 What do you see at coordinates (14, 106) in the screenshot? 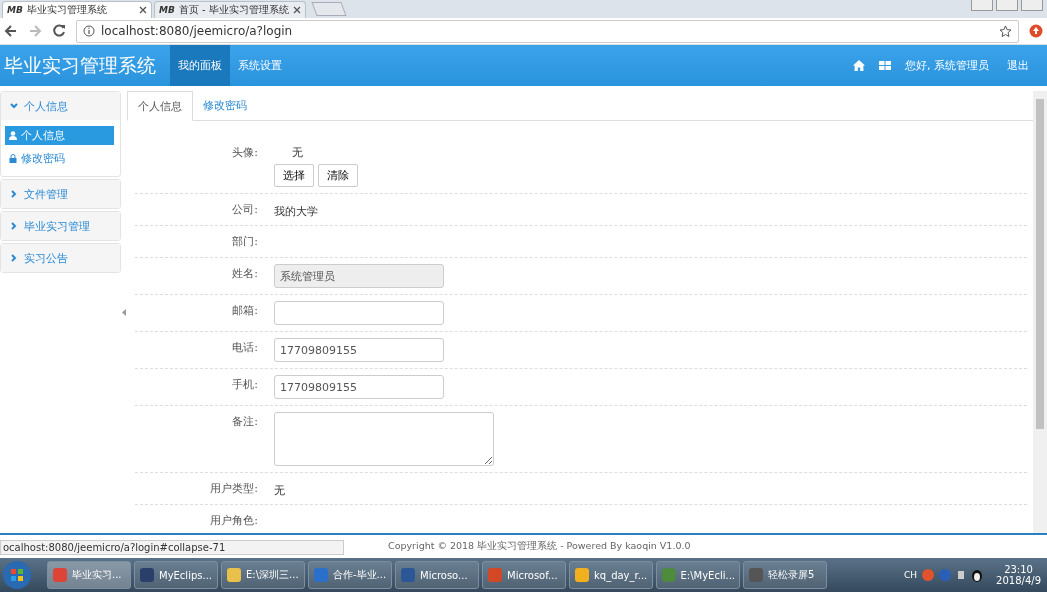
I see `chevron-down-icon` at bounding box center [14, 106].